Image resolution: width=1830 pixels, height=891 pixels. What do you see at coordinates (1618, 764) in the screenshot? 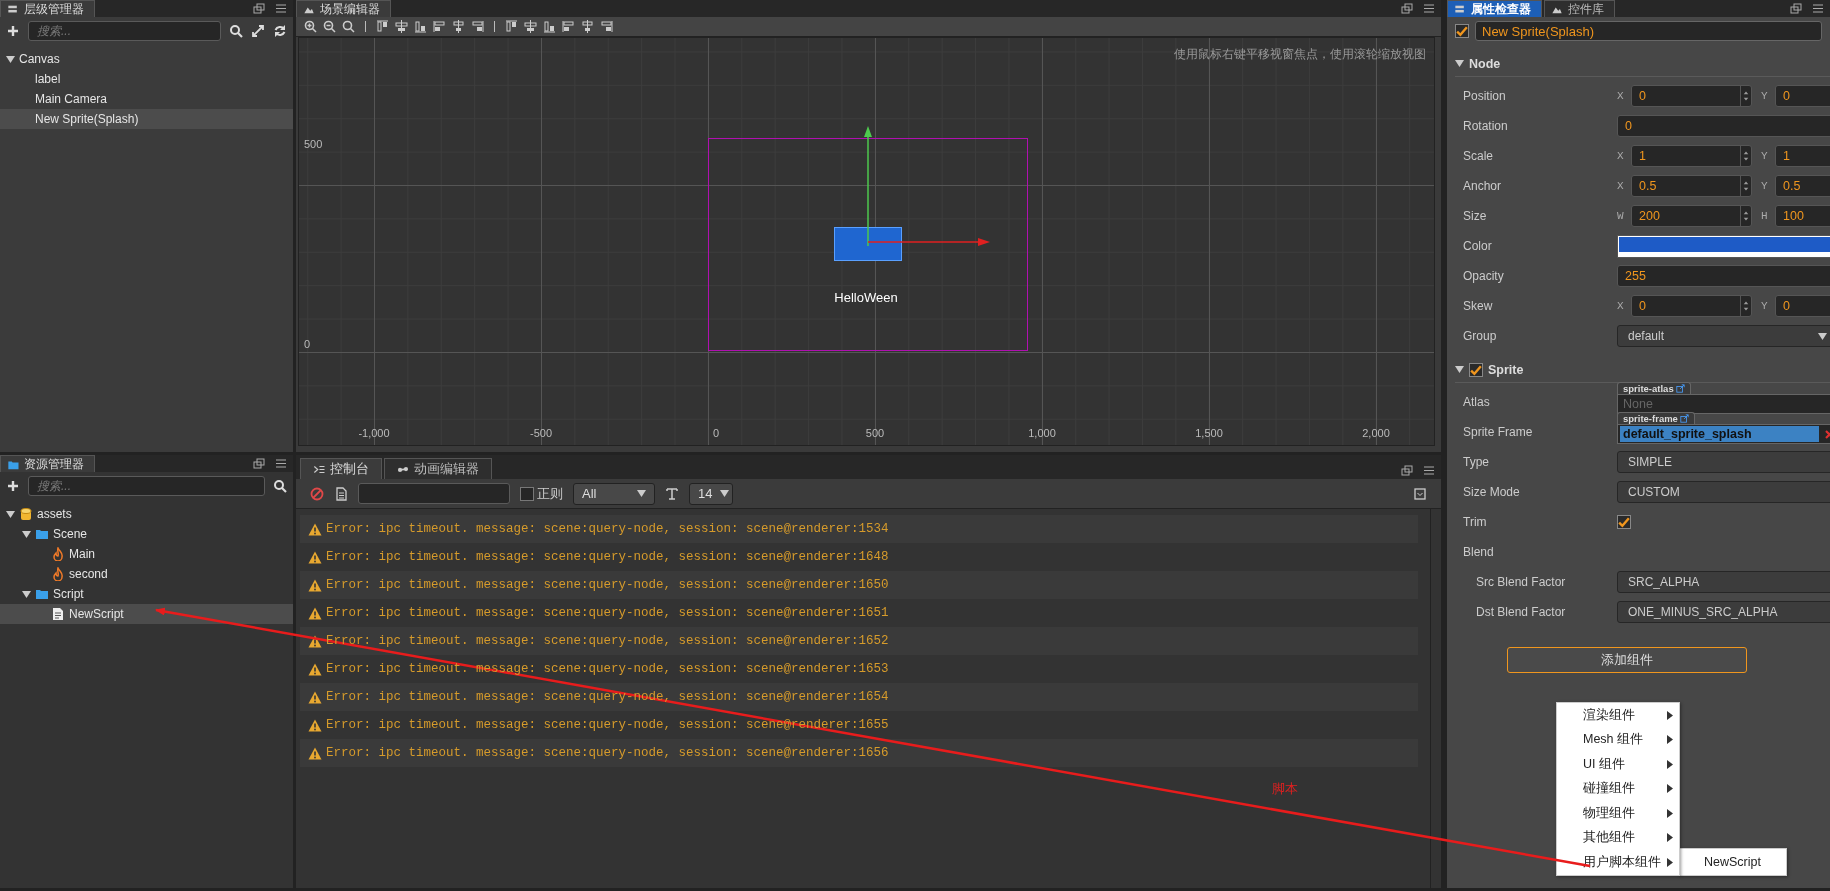
I see `menu-item: UI 组件` at bounding box center [1618, 764].